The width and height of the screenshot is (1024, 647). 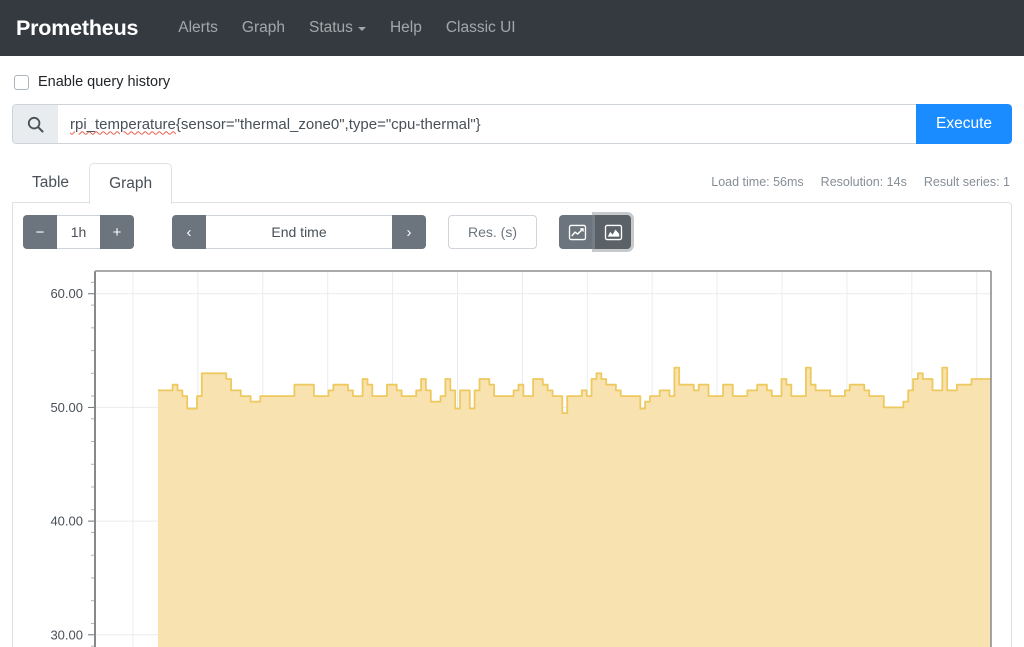 I want to click on nav-link-help: Help, so click(x=406, y=28).